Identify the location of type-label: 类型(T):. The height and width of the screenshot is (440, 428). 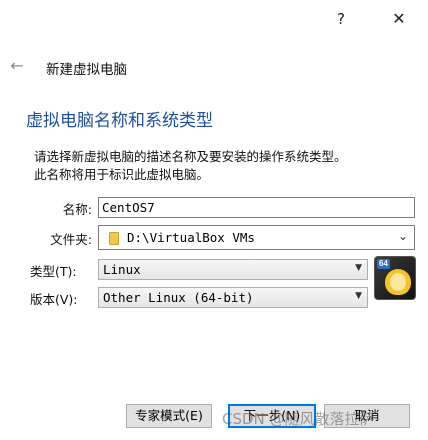
(53, 271).